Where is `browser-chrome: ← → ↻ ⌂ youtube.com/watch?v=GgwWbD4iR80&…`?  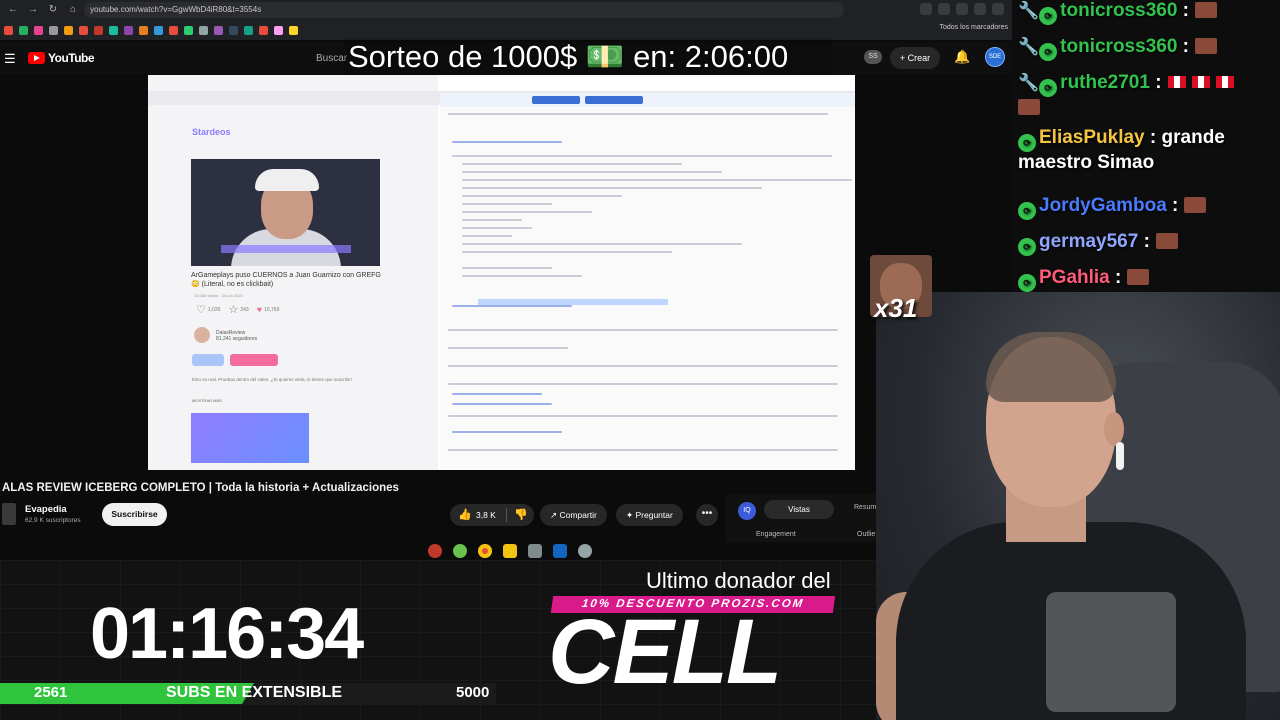
browser-chrome: ← → ↻ ⌂ youtube.com/watch?v=GgwWbD4iR80&… is located at coordinates (506, 20).